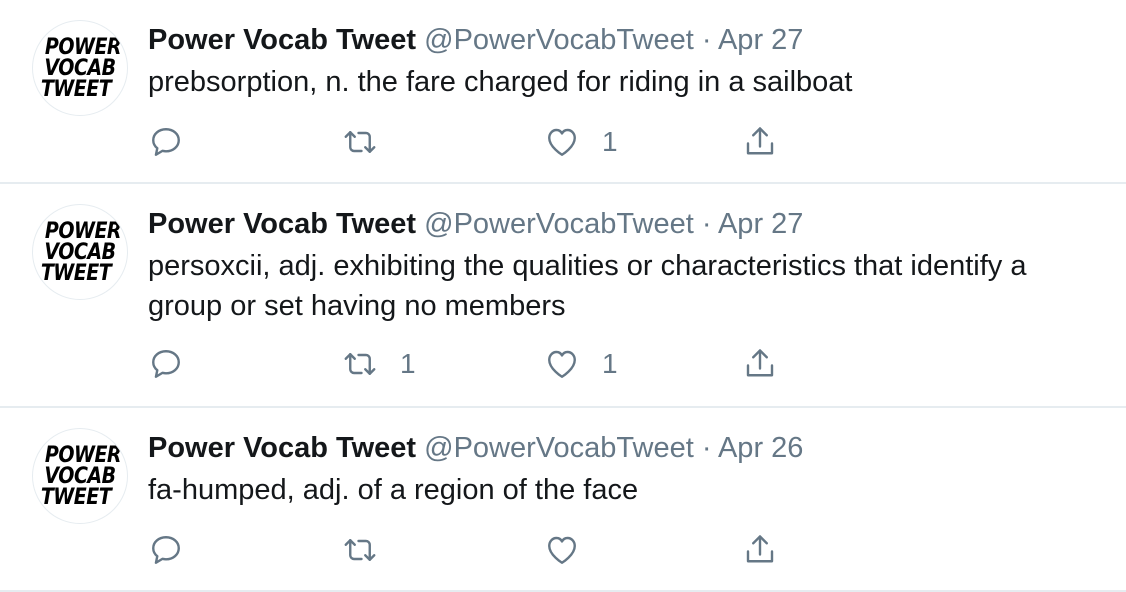  What do you see at coordinates (468, 550) in the screenshot?
I see `tweet-actions` at bounding box center [468, 550].